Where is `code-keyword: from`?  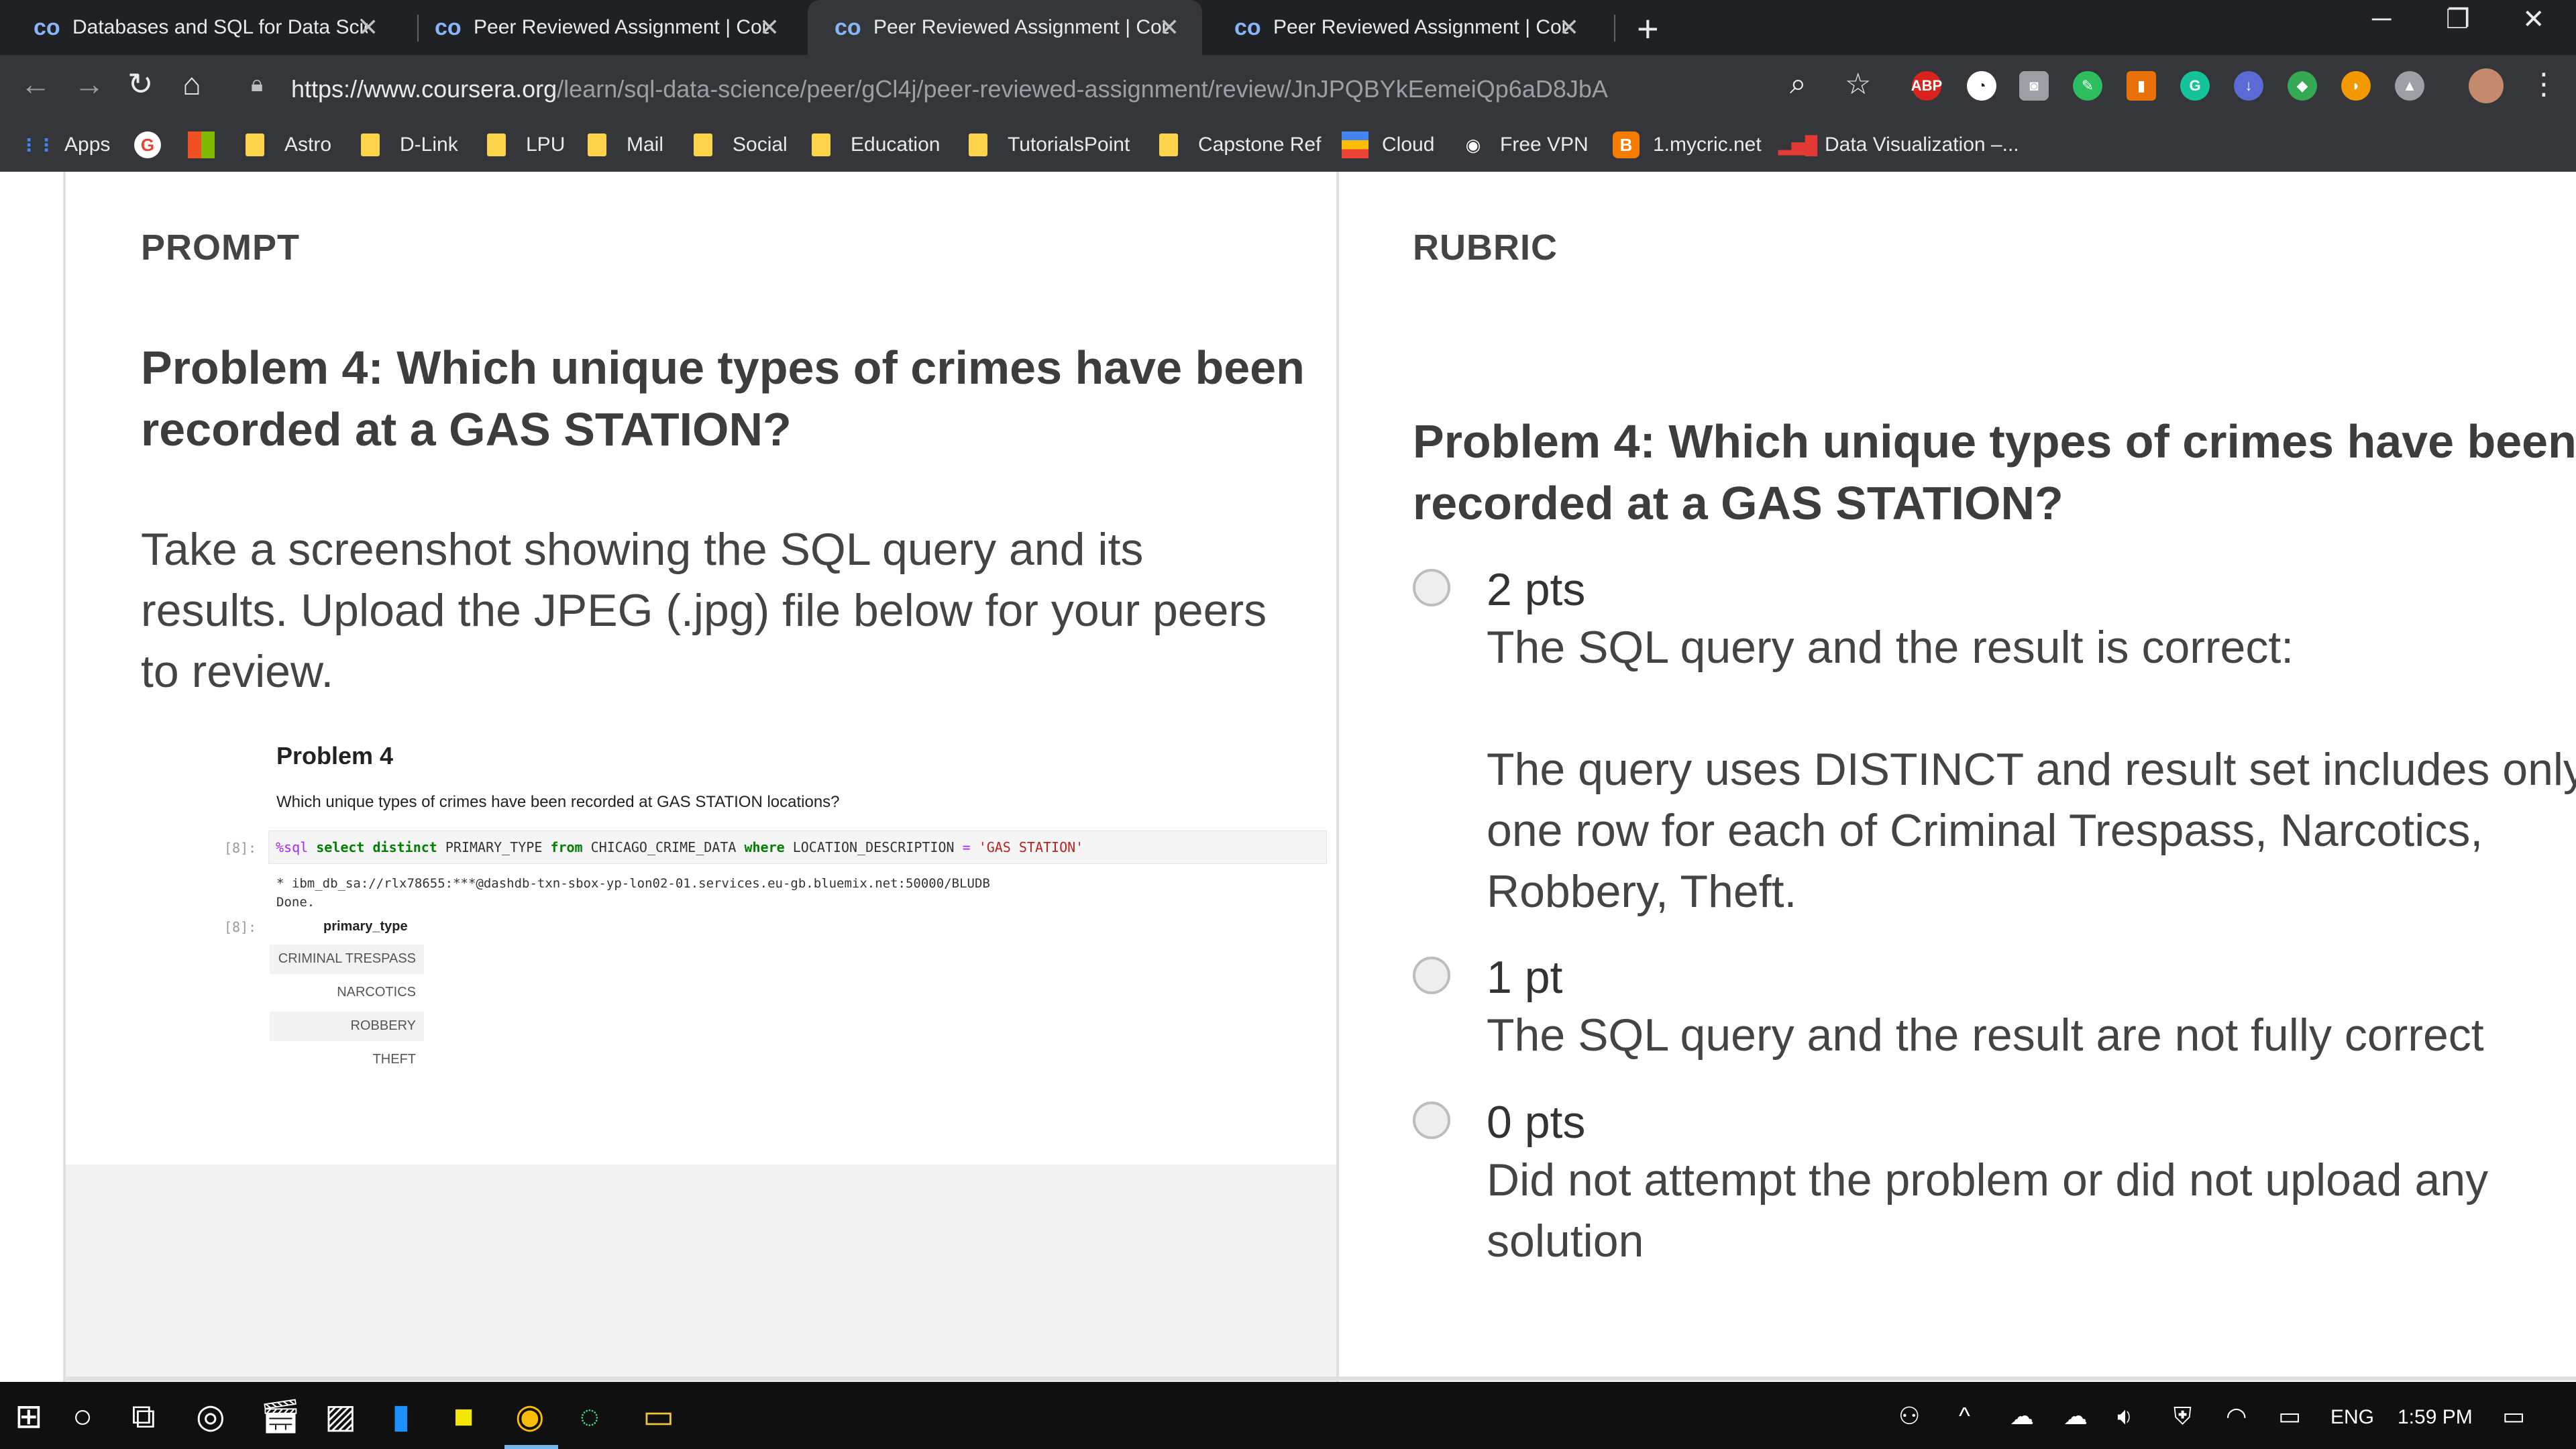
code-keyword: from is located at coordinates (566, 847).